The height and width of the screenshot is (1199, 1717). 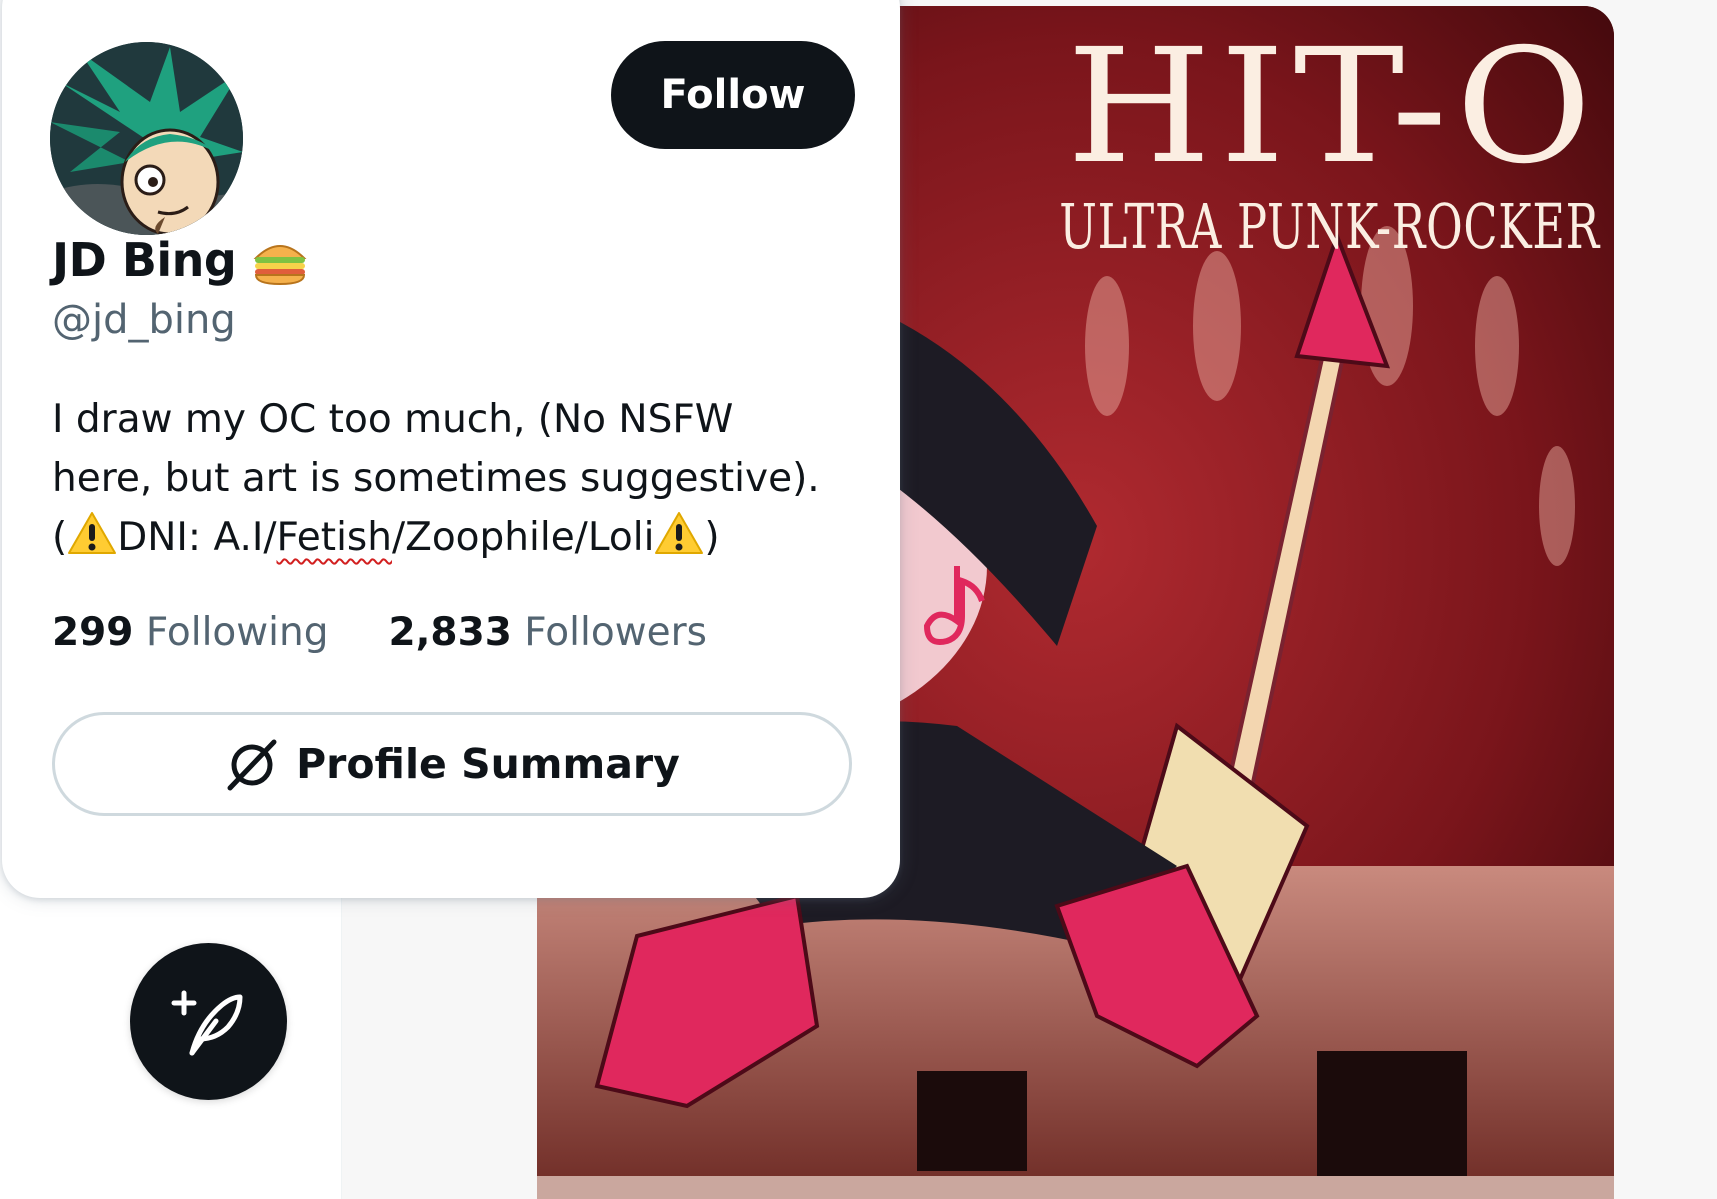 I want to click on spellcheck-flagged-word: Fetish, so click(x=334, y=537).